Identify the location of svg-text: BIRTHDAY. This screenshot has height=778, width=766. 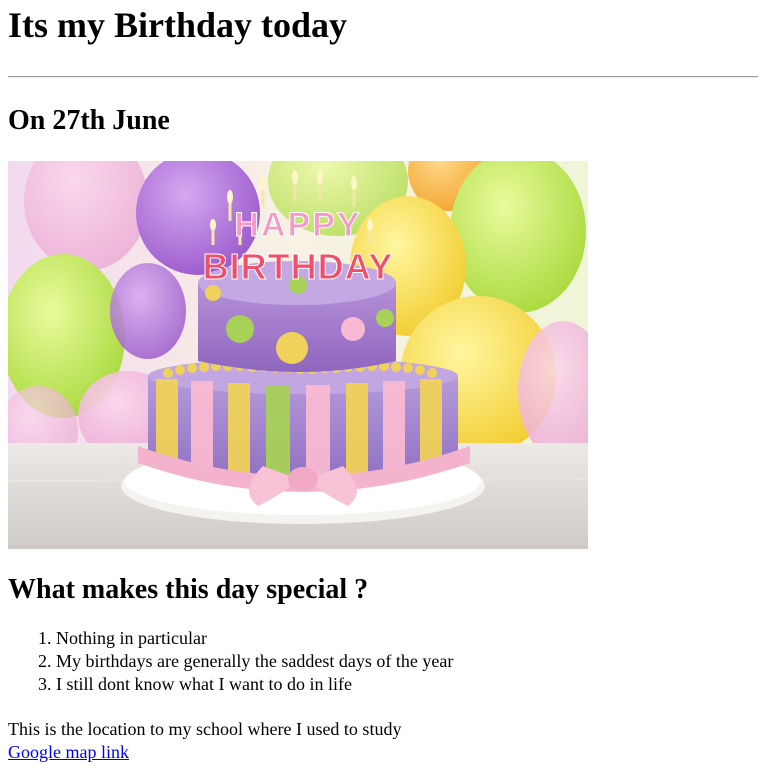
(298, 266).